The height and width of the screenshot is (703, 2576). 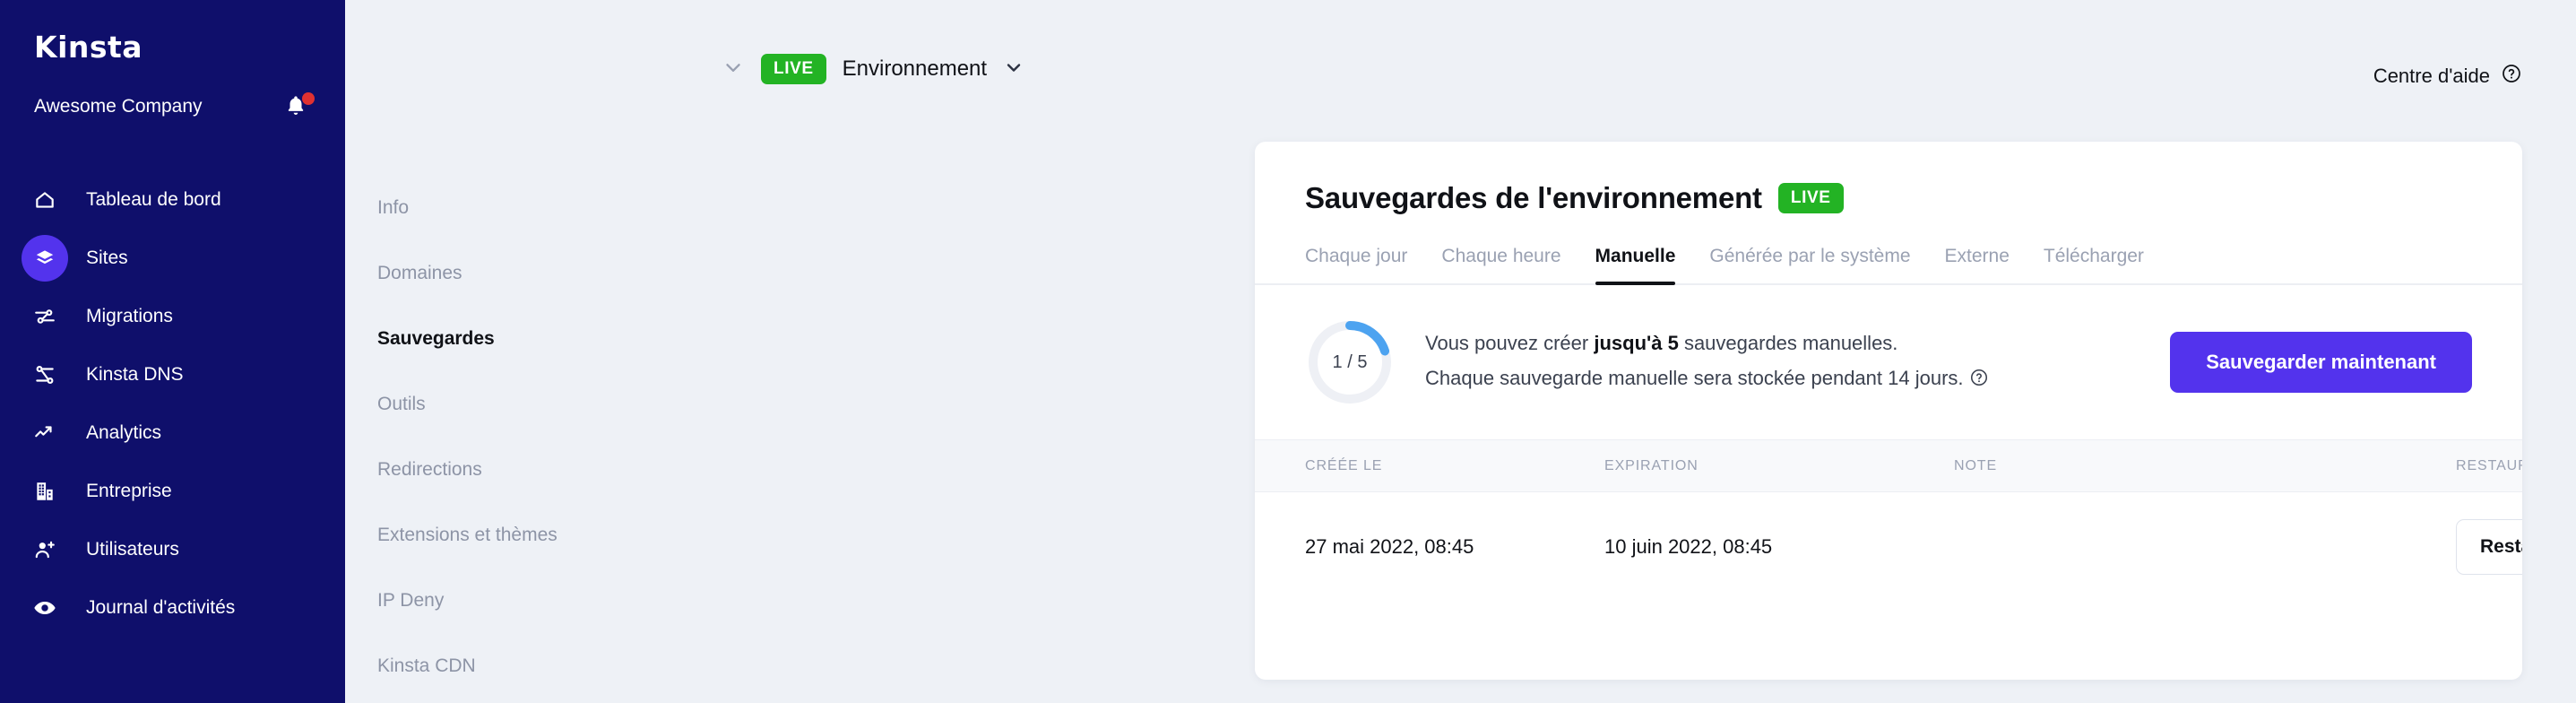 I want to click on help-center-link: Centre d'aide, so click(x=2447, y=76).